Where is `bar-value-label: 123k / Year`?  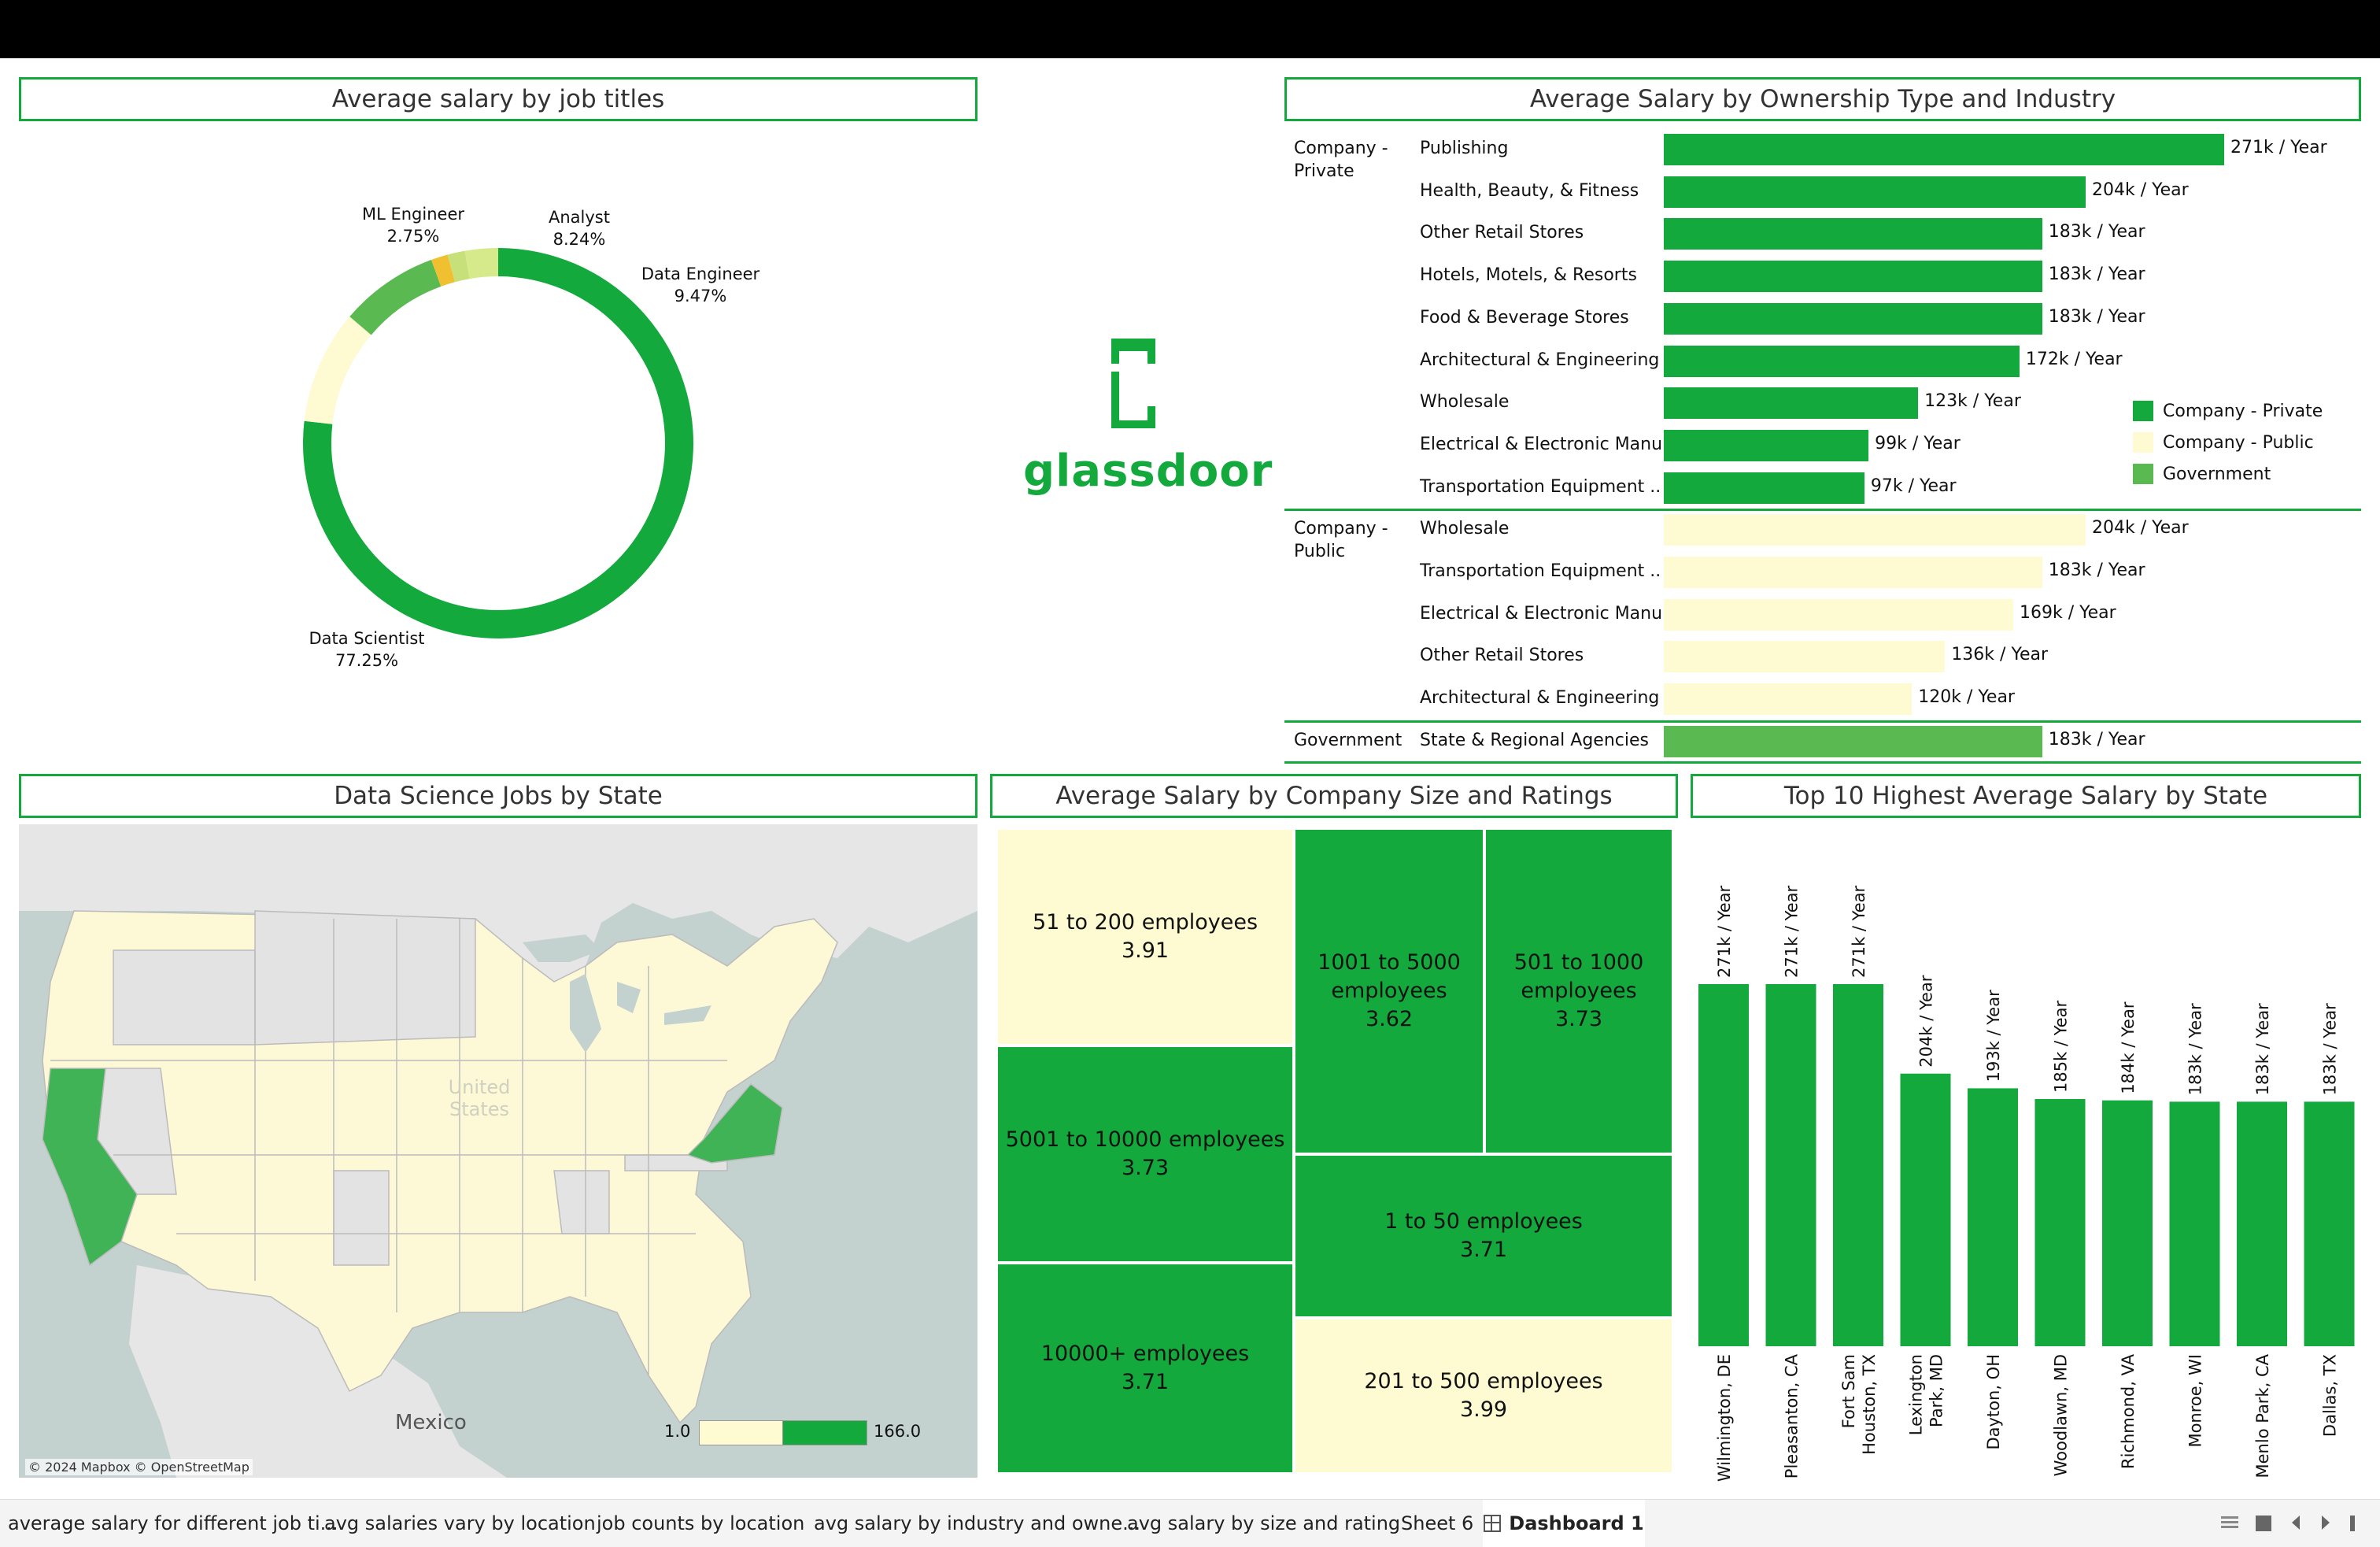
bar-value-label: 123k / Year is located at coordinates (1972, 401).